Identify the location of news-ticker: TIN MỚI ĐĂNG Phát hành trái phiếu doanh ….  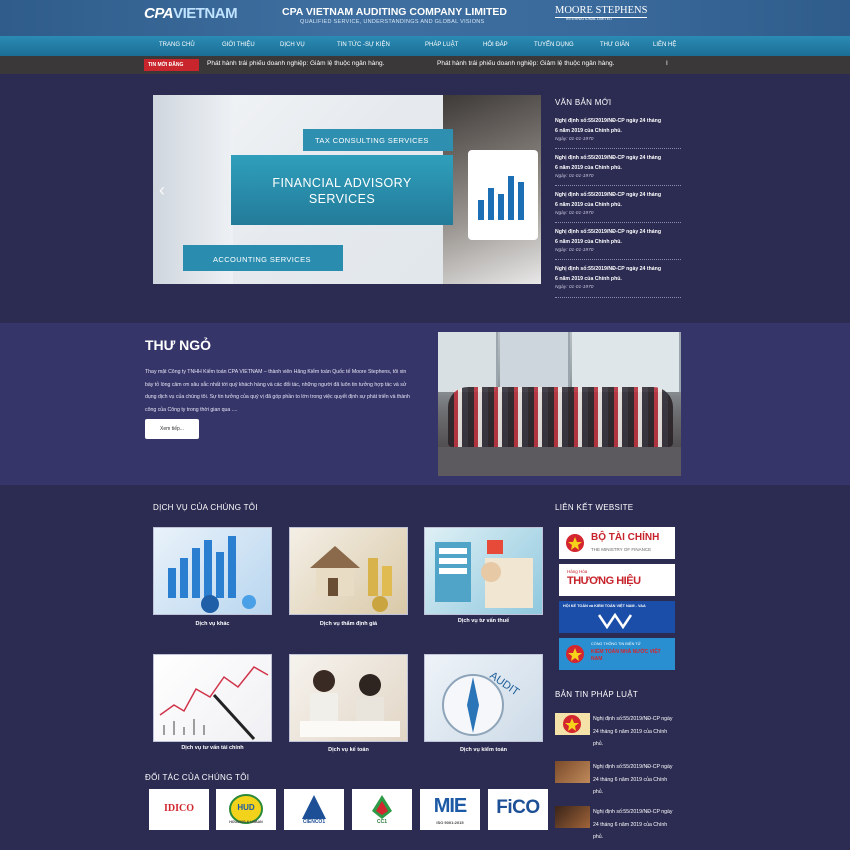
(425, 65).